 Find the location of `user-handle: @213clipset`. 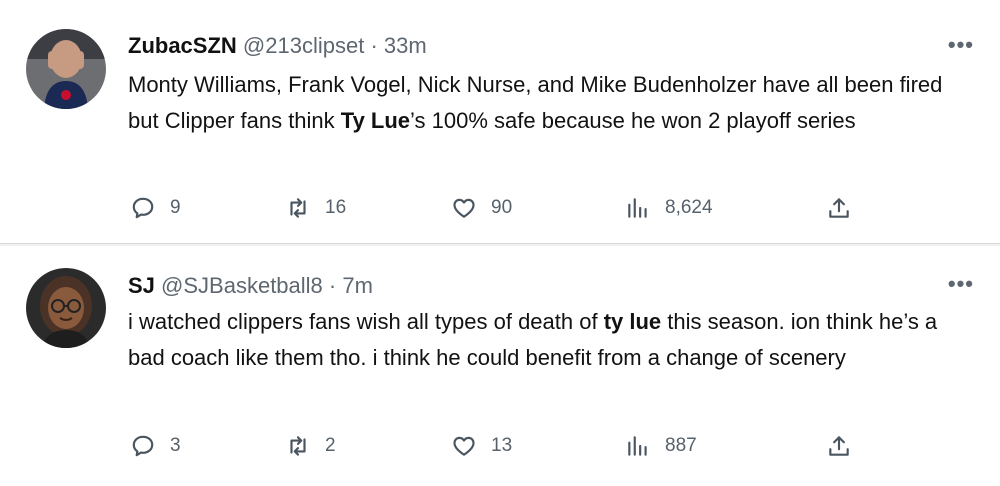

user-handle: @213clipset is located at coordinates (303, 45).